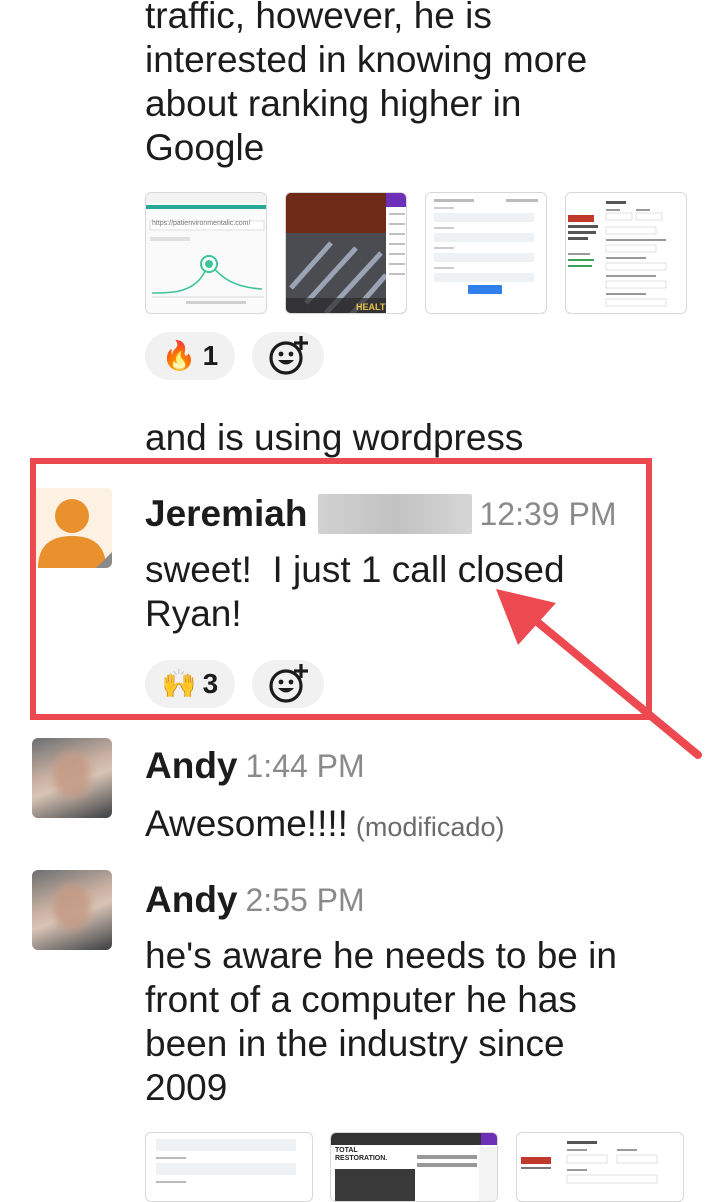 This screenshot has height=1202, width=720. I want to click on message-body: Awesome!!!! (modificado), so click(324, 824).